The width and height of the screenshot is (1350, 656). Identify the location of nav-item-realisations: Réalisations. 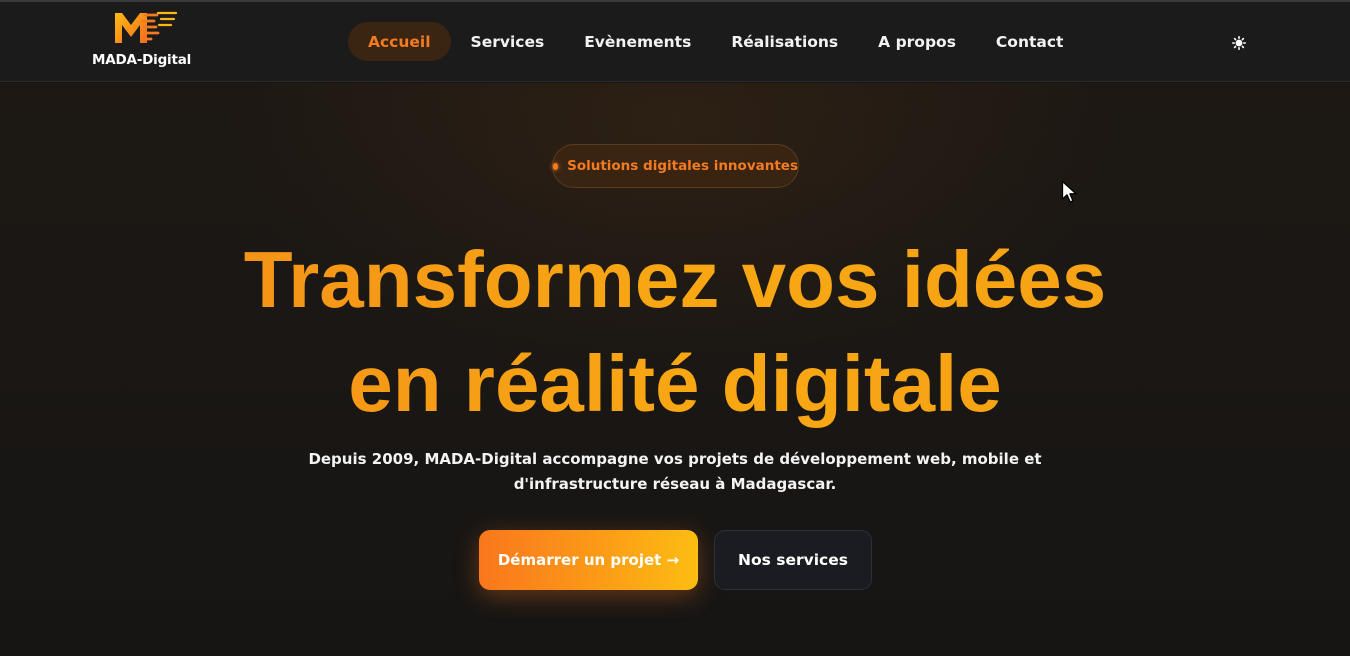
(784, 41).